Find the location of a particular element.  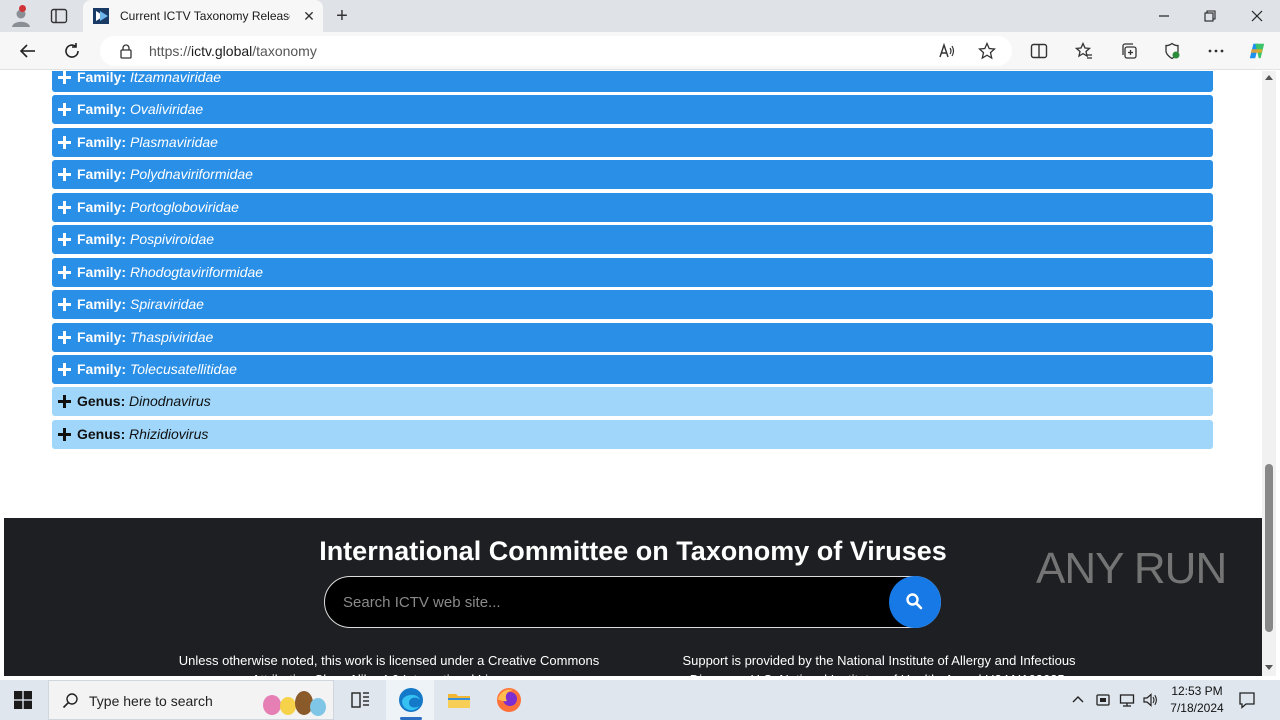

address-bar: https://ictv.global/taxonomy is located at coordinates (556, 51).